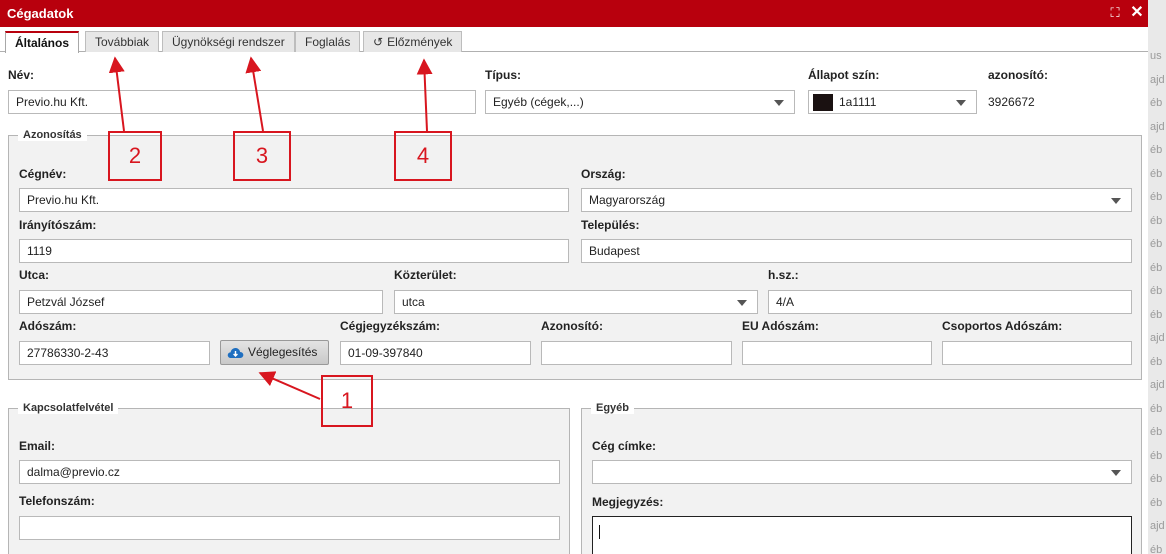 This screenshot has width=1166, height=554. What do you see at coordinates (52, 135) in the screenshot?
I see `identification-legend: Azonosítás` at bounding box center [52, 135].